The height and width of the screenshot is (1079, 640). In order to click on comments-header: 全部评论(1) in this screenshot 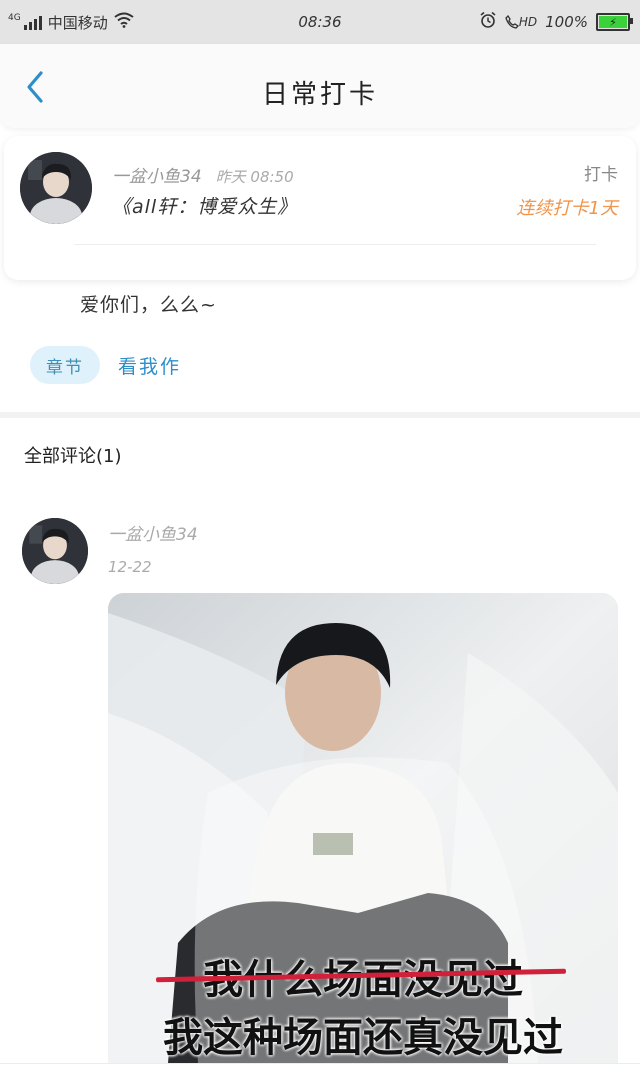, I will do `click(73, 456)`.